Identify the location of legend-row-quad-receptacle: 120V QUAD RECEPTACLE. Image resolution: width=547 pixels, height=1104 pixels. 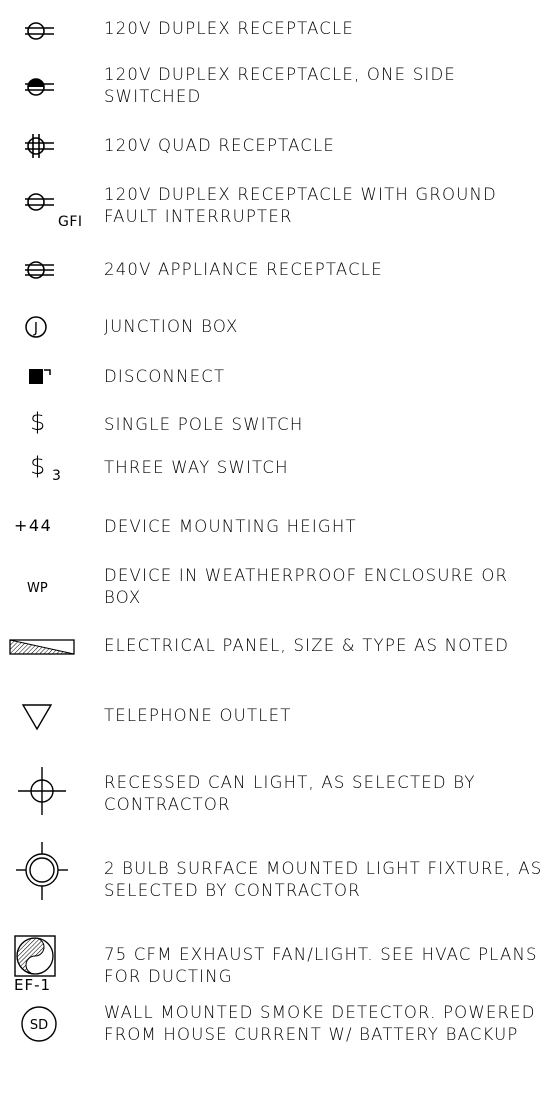
(273, 146).